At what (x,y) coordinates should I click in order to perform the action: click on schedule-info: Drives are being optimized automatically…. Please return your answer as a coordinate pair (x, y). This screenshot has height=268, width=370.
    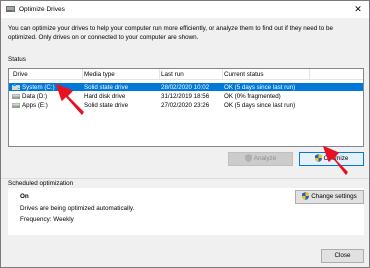
    Looking at the image, I should click on (77, 208).